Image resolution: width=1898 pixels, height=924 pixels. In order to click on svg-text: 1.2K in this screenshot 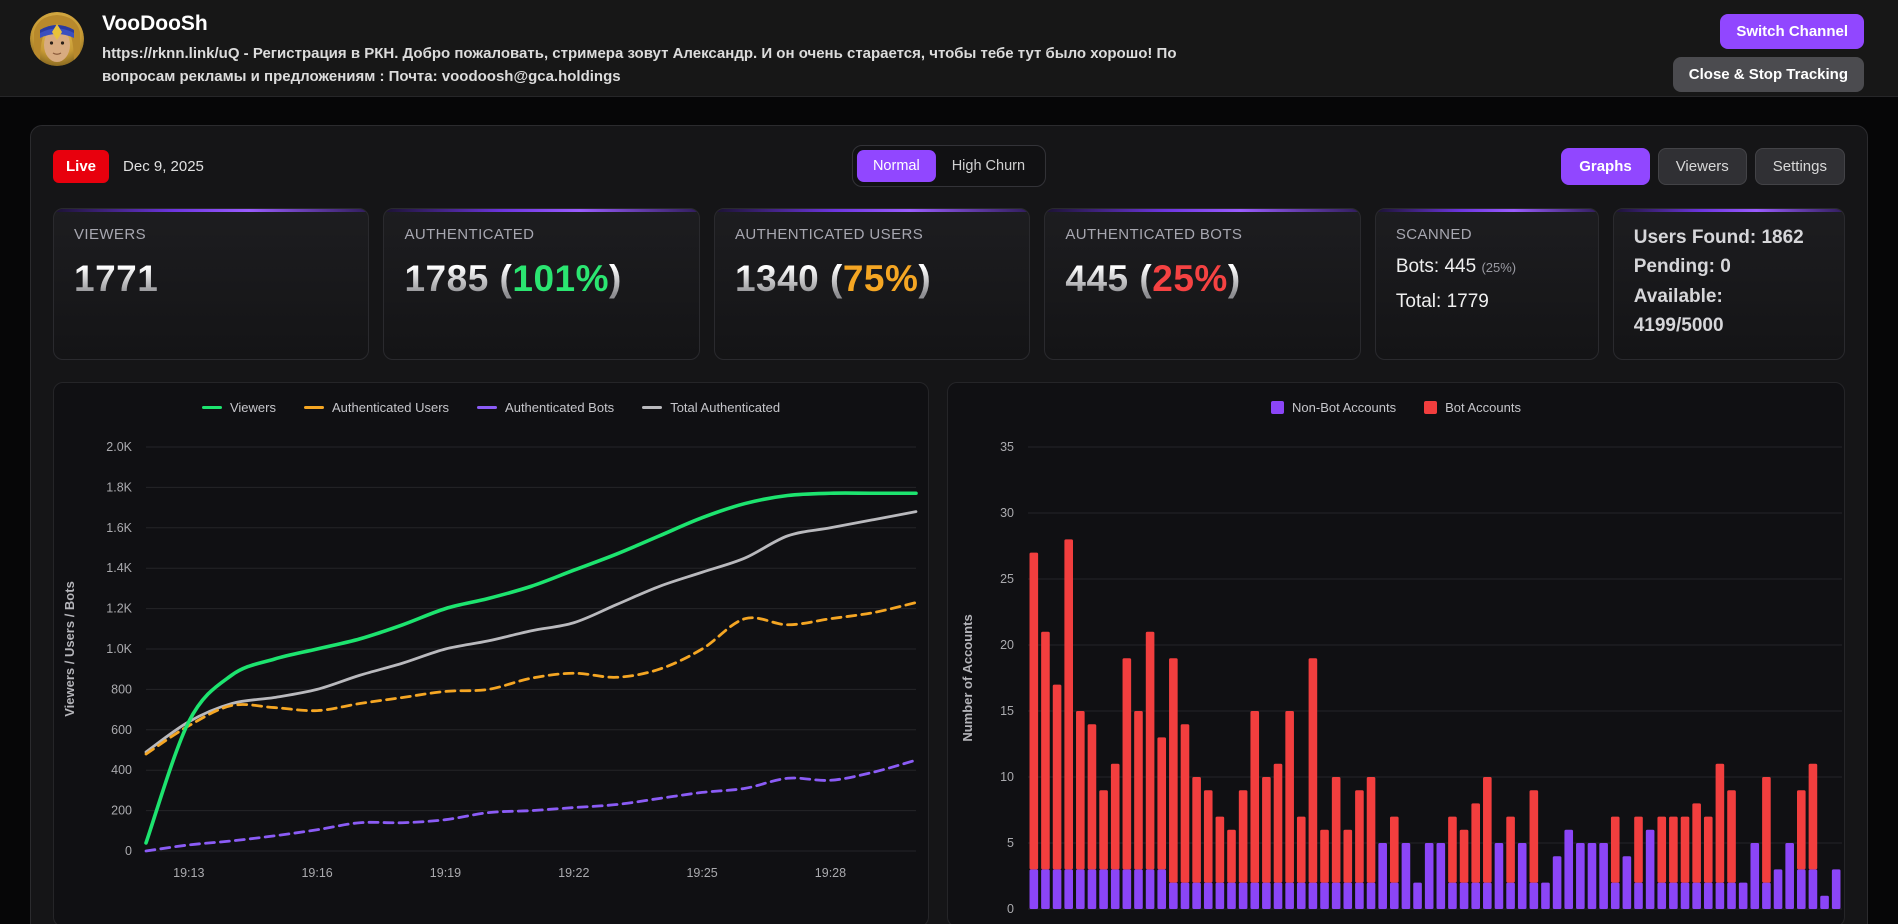, I will do `click(119, 608)`.